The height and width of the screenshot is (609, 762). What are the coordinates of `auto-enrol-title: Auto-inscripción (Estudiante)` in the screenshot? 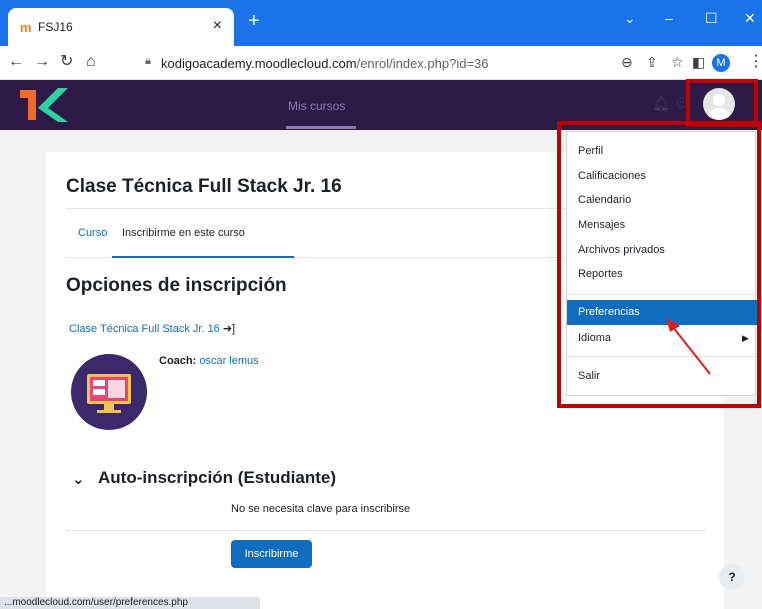 It's located at (217, 478).